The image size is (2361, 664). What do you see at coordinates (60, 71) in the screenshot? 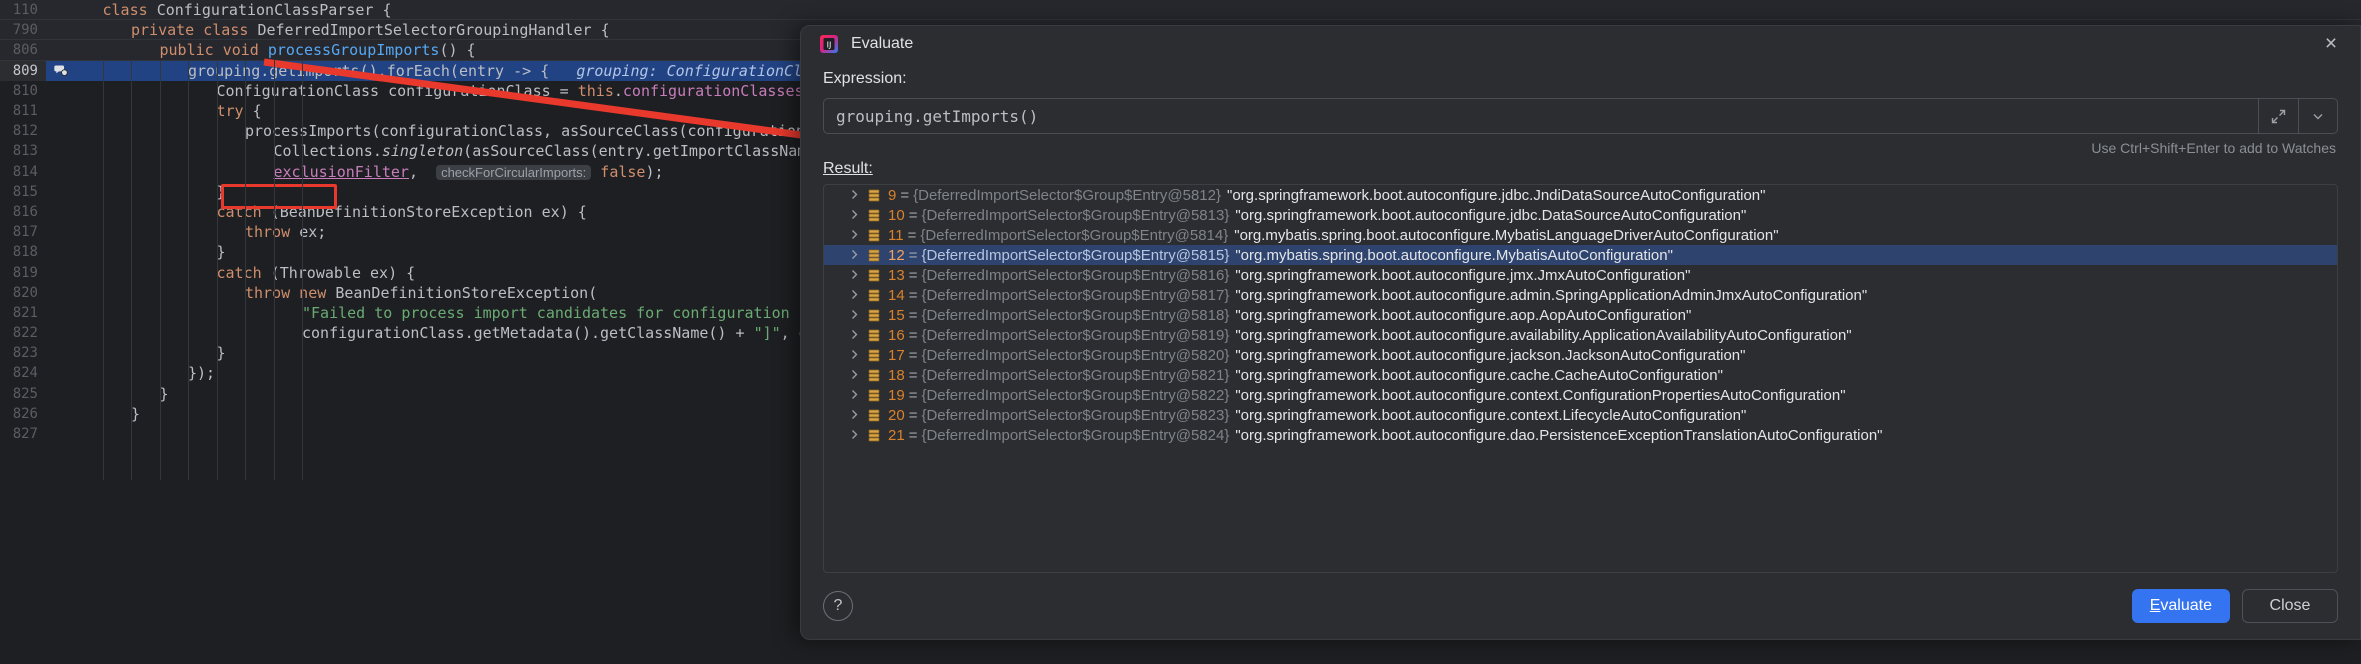
I see `breakpoint-marker-icon` at bounding box center [60, 71].